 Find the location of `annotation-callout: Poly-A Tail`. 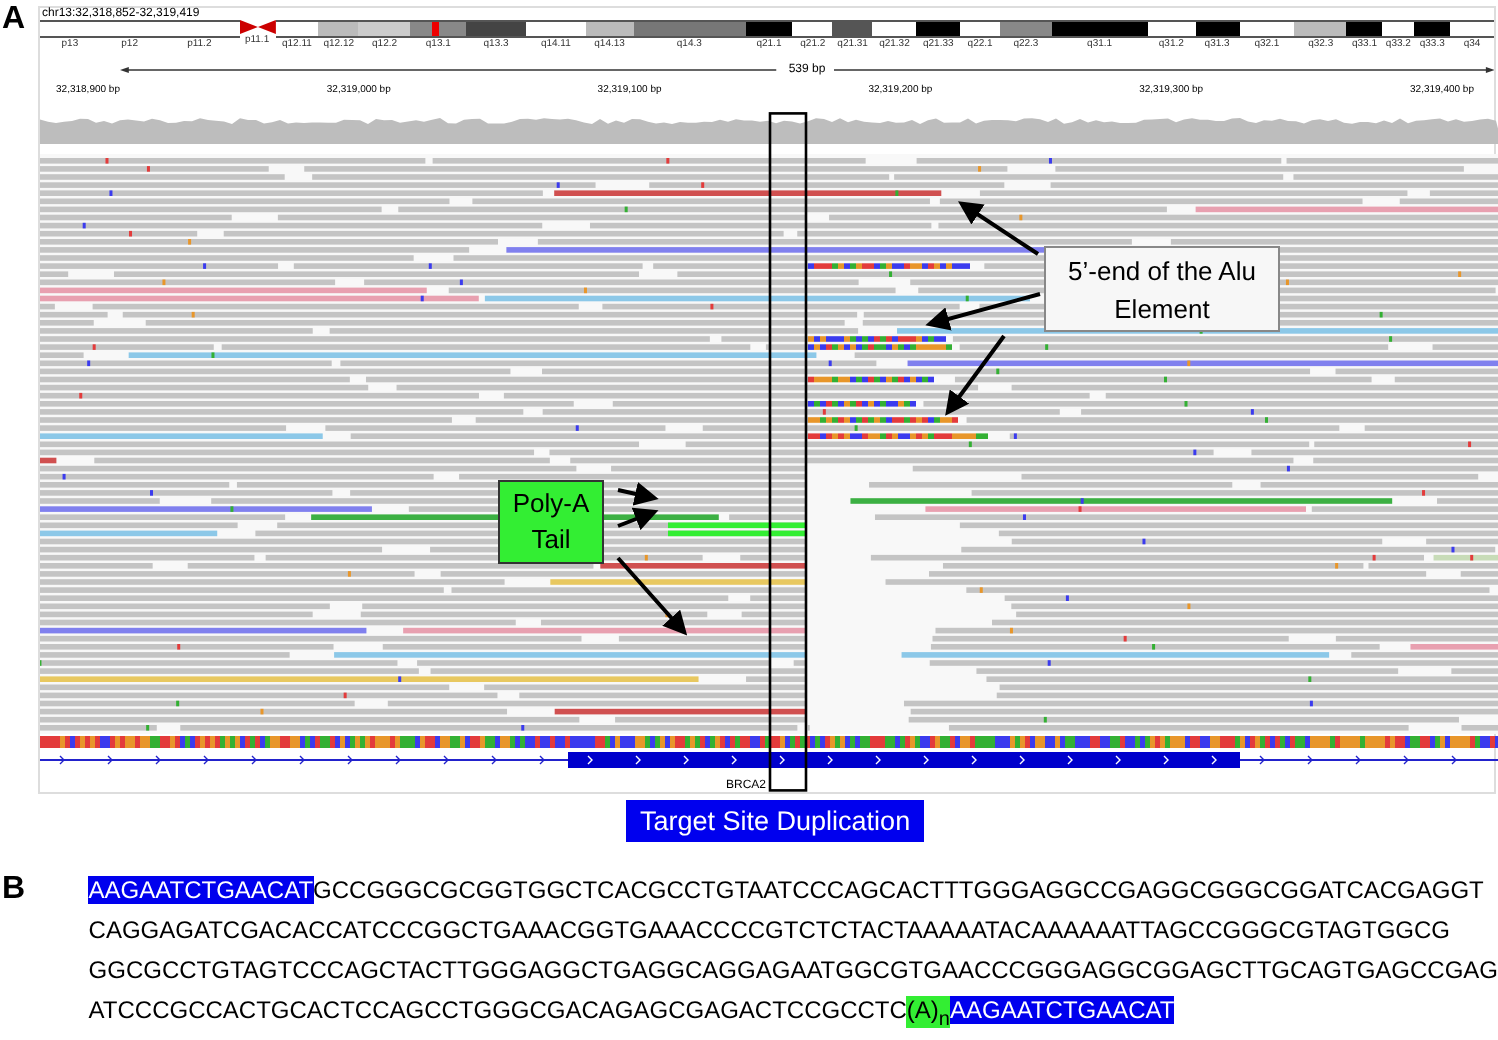

annotation-callout: Poly-A Tail is located at coordinates (551, 522).